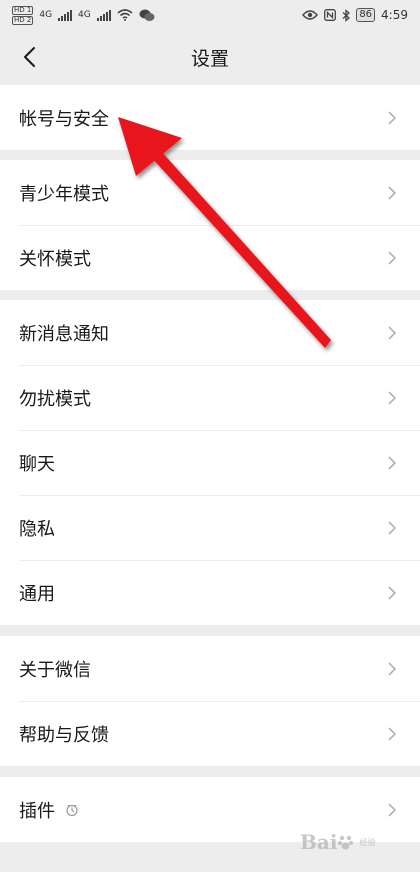  What do you see at coordinates (210, 592) in the screenshot?
I see `settings-item-general: 通用` at bounding box center [210, 592].